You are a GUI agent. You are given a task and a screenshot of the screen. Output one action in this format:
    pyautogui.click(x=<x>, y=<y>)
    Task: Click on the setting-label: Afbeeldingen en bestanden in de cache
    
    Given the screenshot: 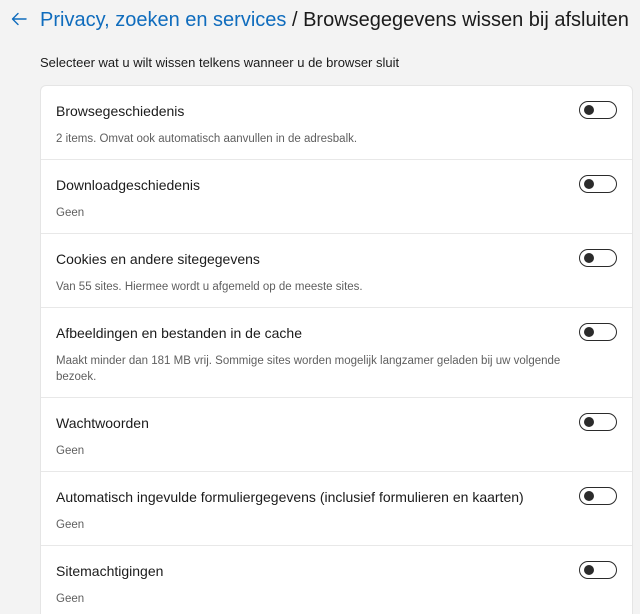 What is the action you would take?
    pyautogui.click(x=179, y=333)
    